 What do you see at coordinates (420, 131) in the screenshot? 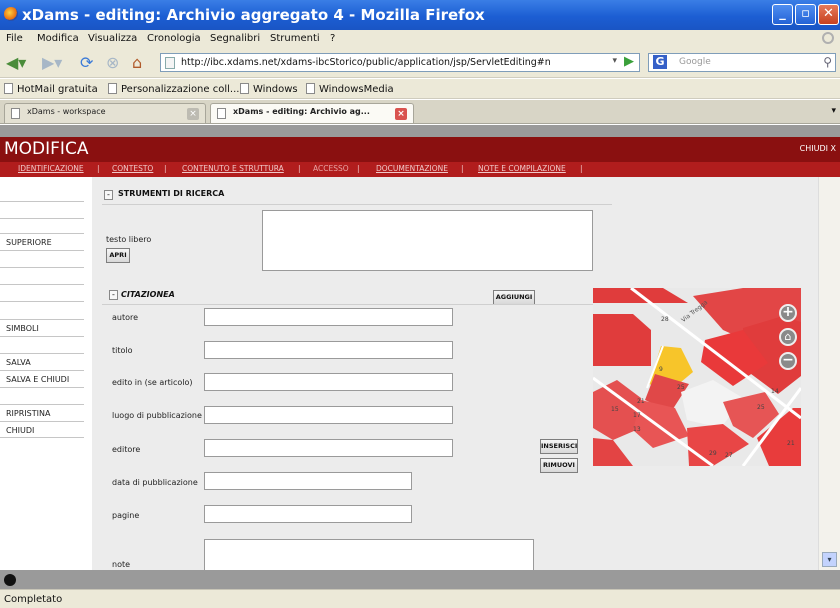
I see `app-top-strip` at bounding box center [420, 131].